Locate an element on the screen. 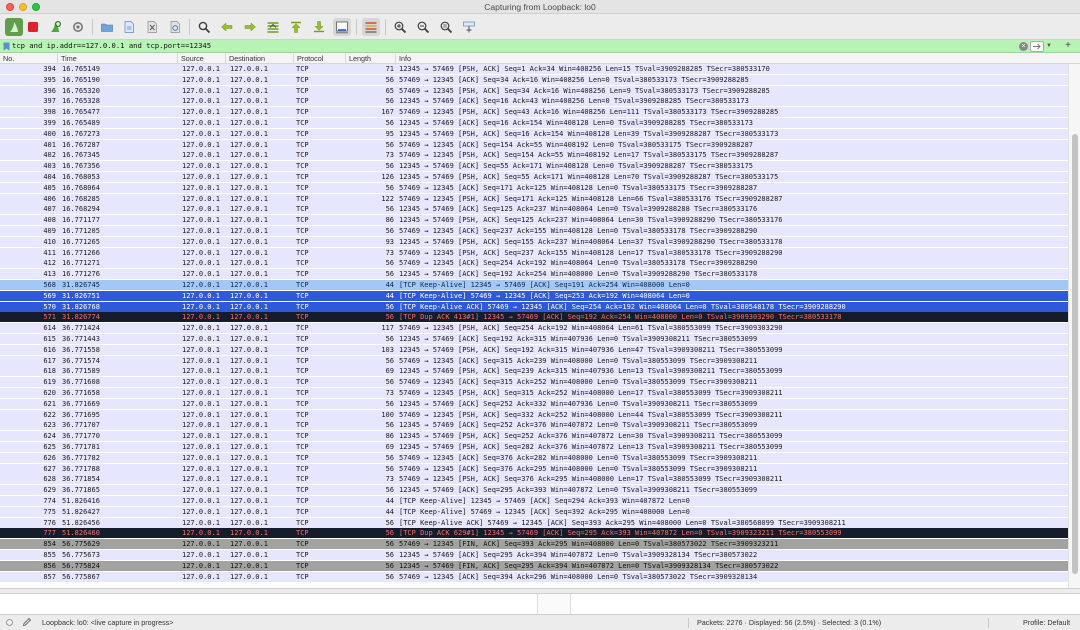 The height and width of the screenshot is (630, 1080). first-packet-button is located at coordinates (296, 27).